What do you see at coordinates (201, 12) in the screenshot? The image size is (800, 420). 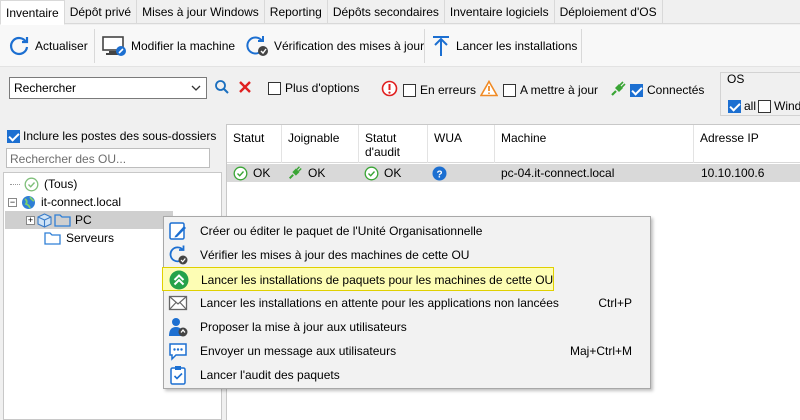 I see `tab-mises-a-jour-windows: Mises à jour Windows` at bounding box center [201, 12].